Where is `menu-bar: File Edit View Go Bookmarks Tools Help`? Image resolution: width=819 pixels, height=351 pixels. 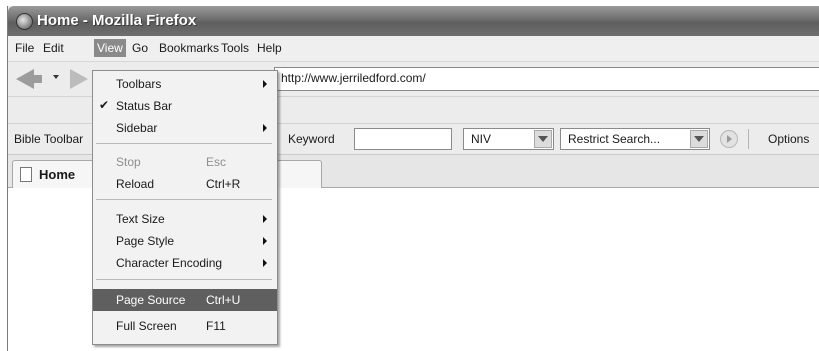 menu-bar: File Edit View Go Bookmarks Tools Help is located at coordinates (413, 49).